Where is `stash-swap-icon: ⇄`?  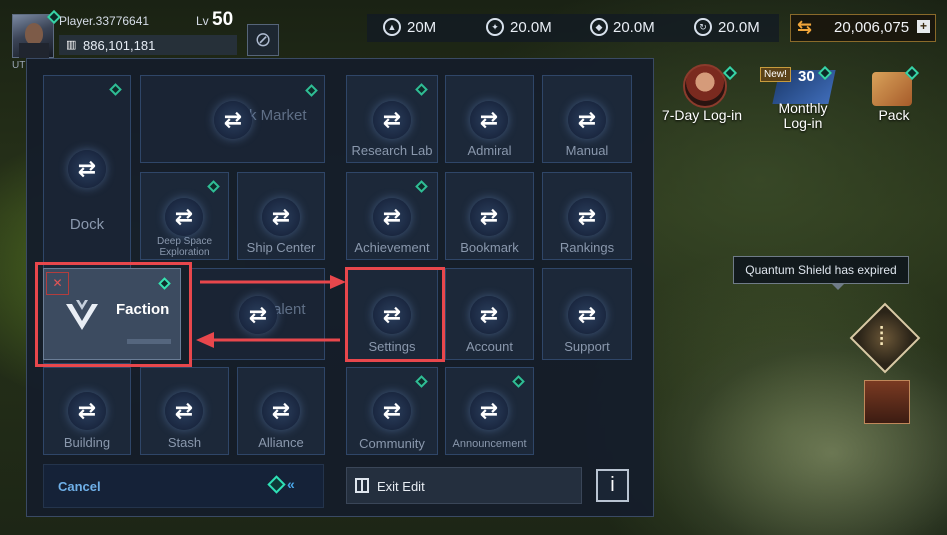 stash-swap-icon: ⇄ is located at coordinates (184, 411).